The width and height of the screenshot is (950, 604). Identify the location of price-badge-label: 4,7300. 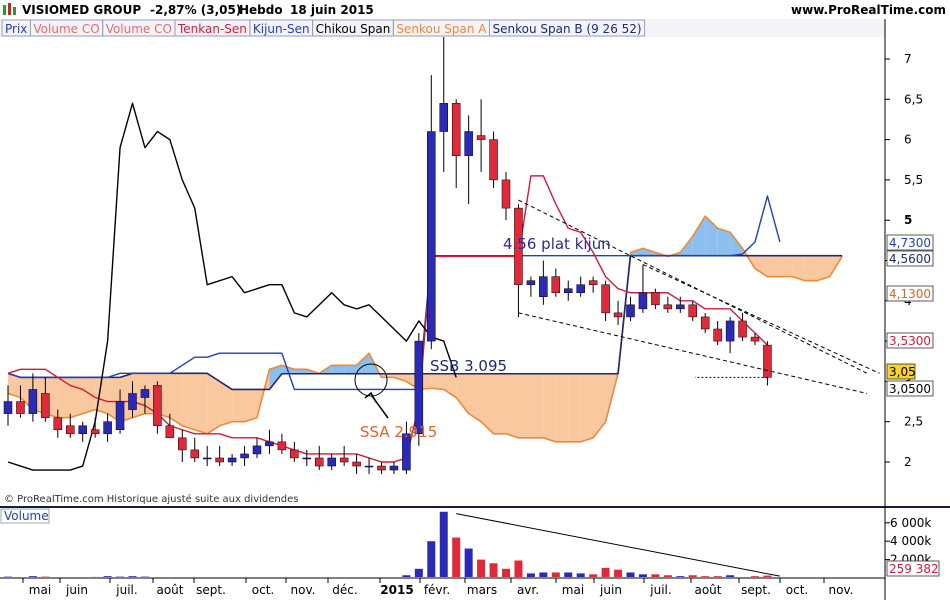
(910, 243).